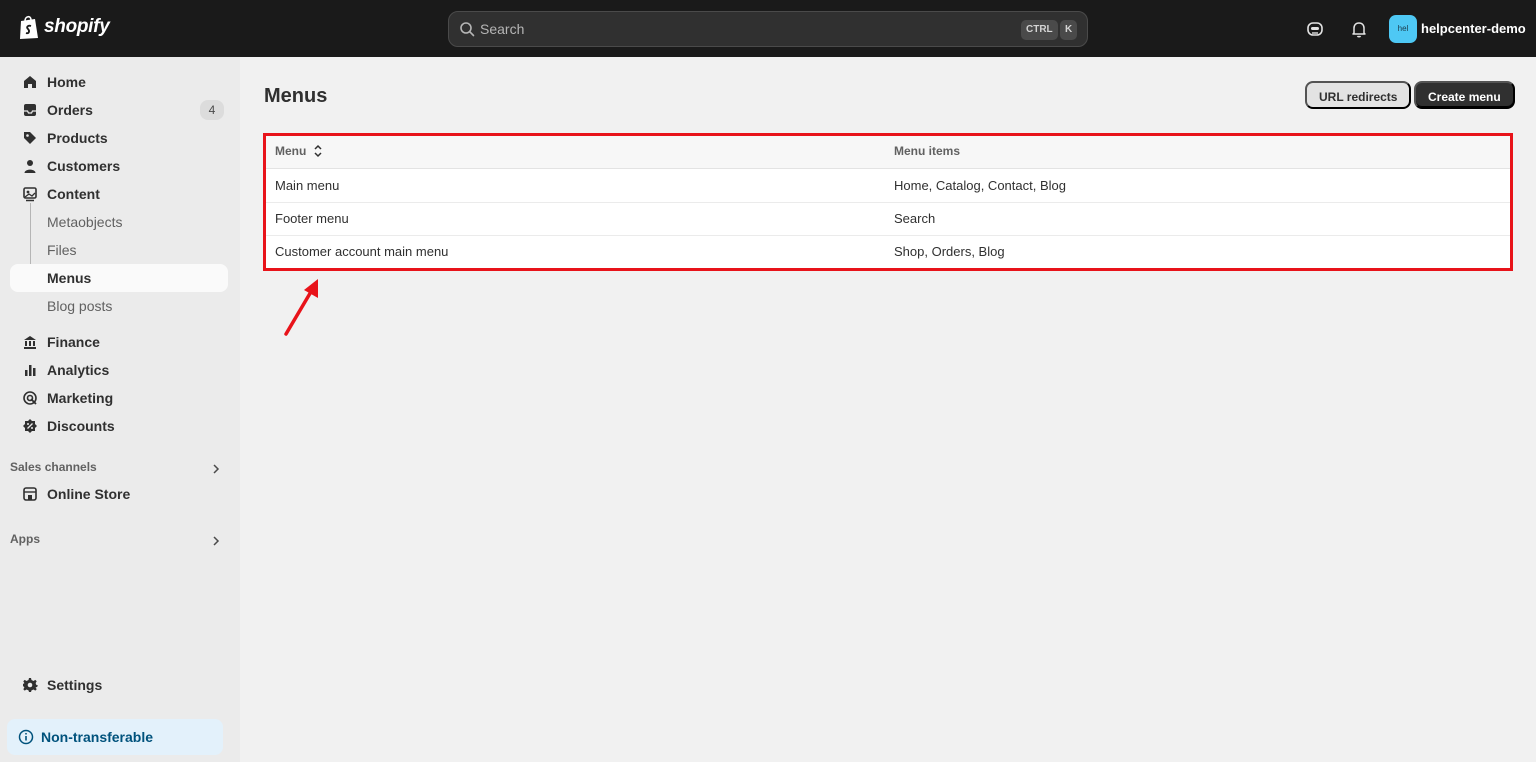  Describe the element at coordinates (75, 685) in the screenshot. I see `sidebar-item-label: Settings` at that location.